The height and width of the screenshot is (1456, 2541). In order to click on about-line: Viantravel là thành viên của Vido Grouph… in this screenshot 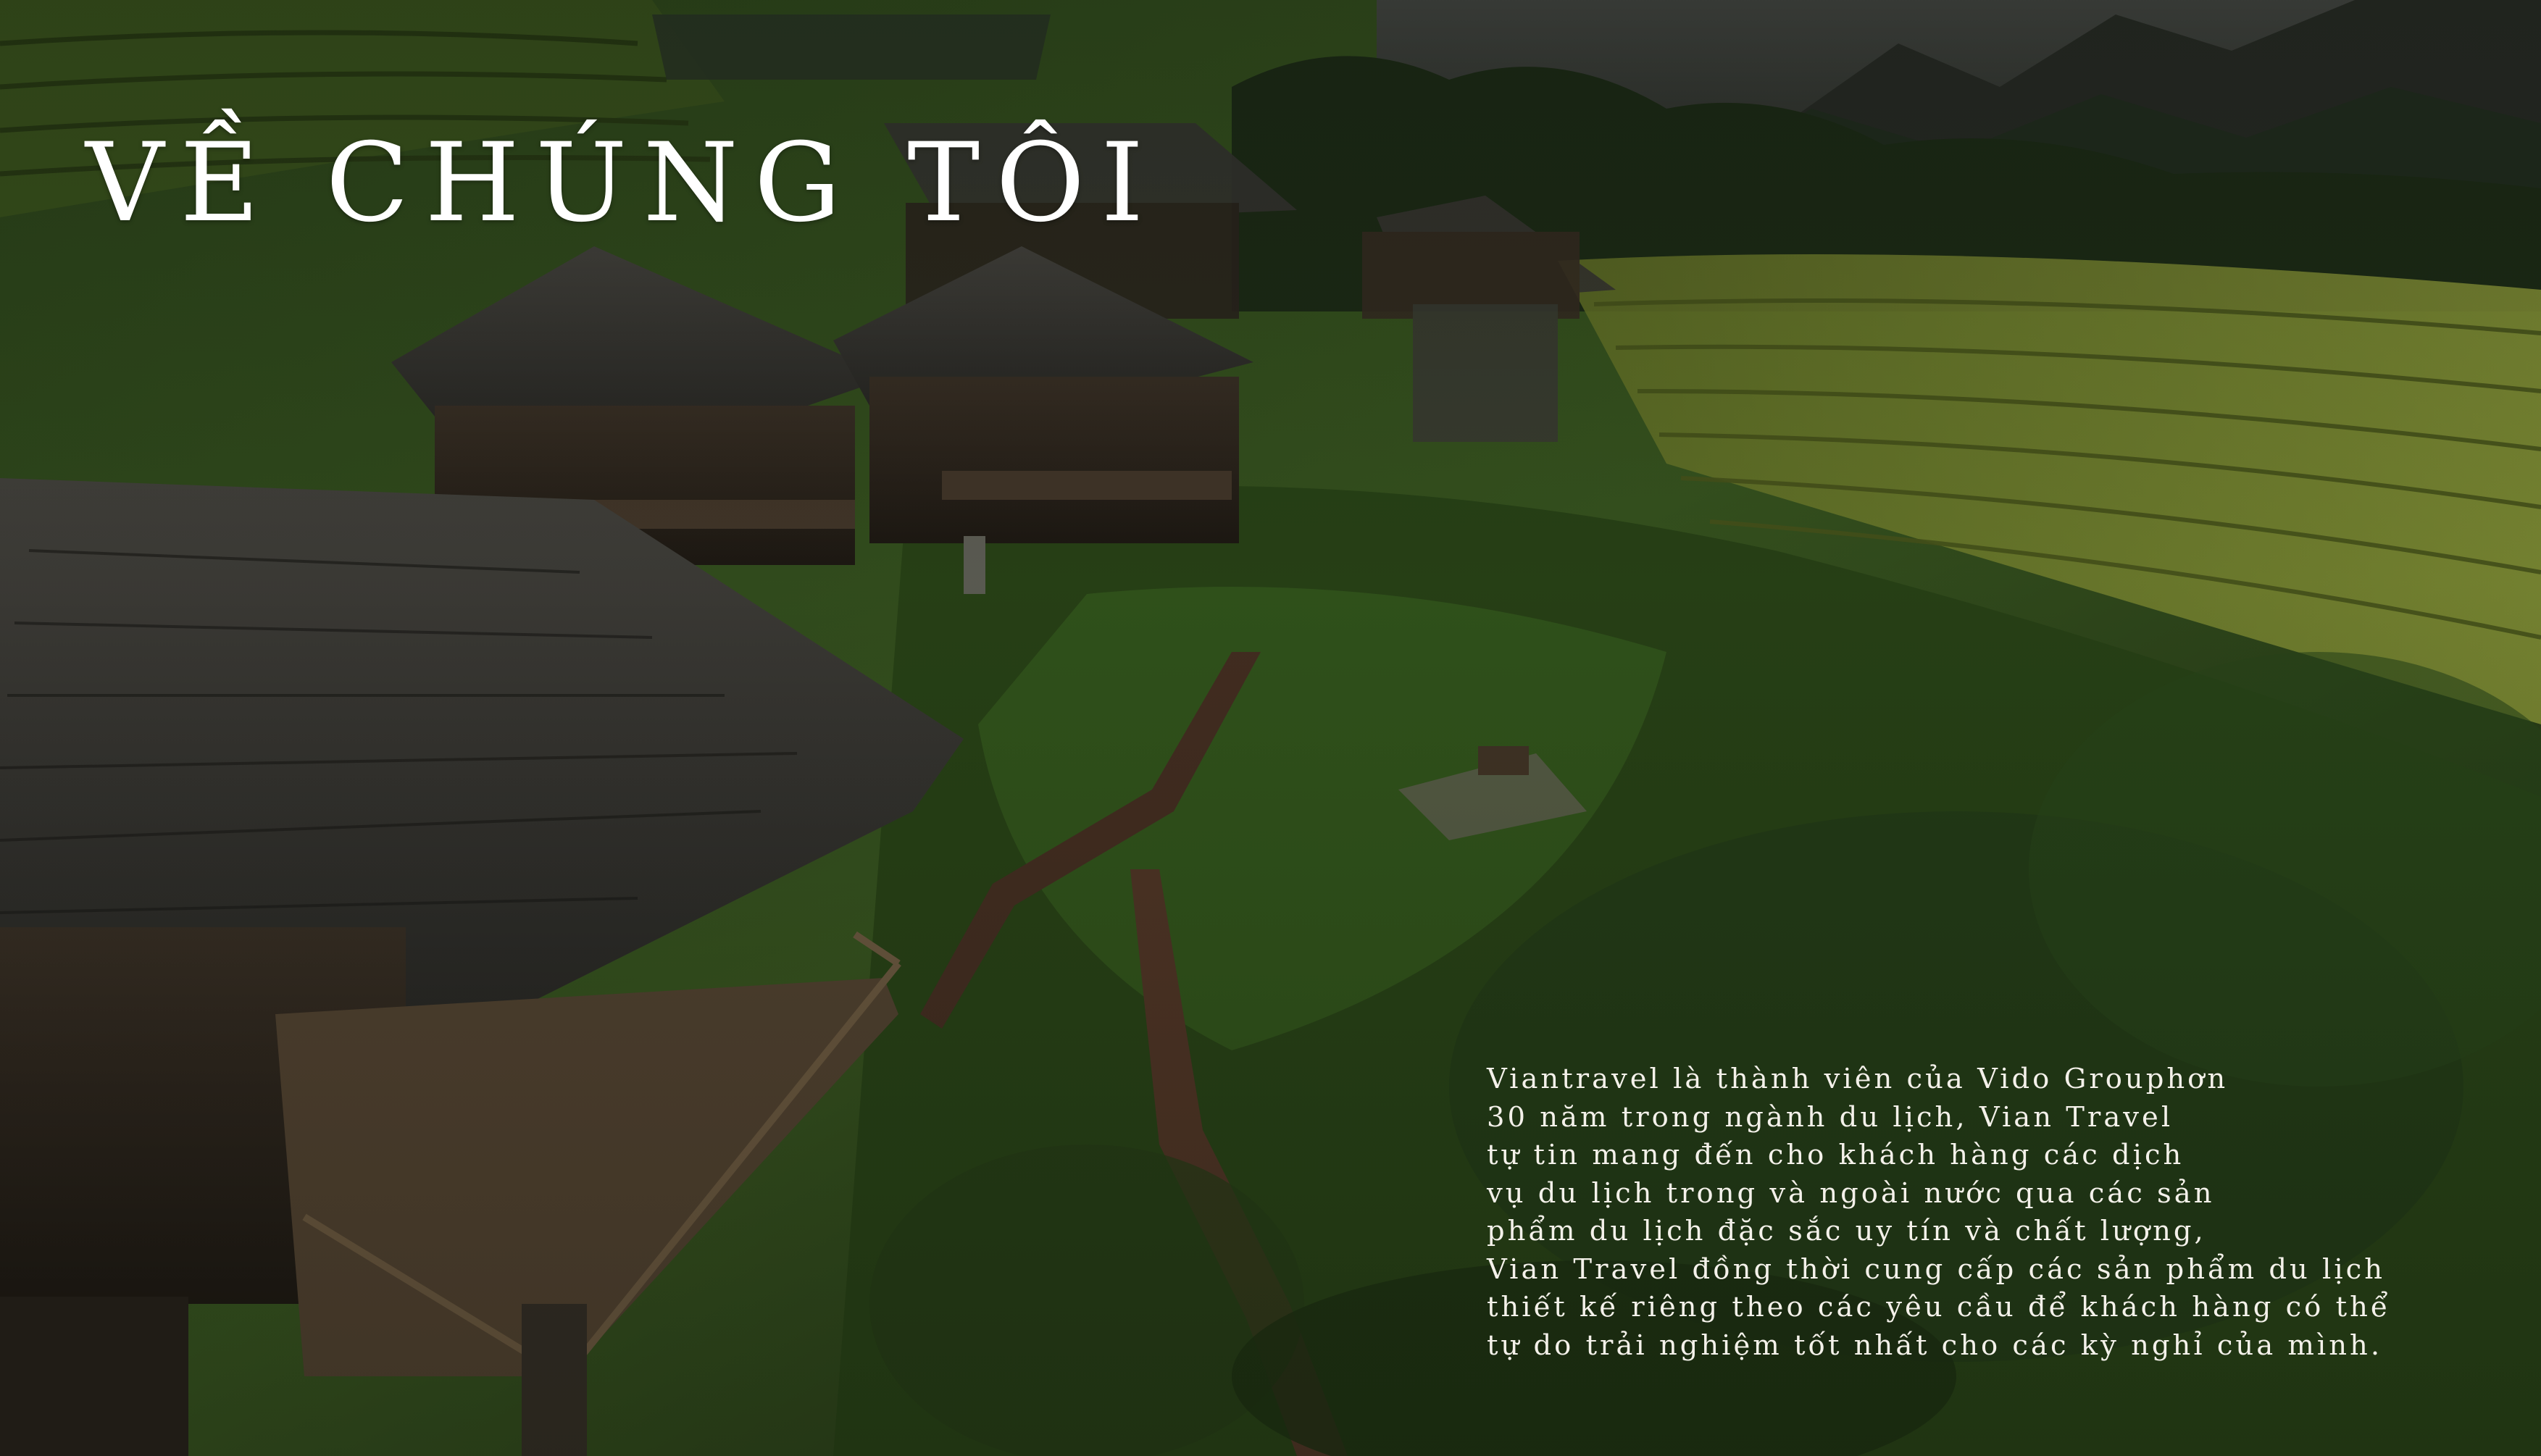, I will do `click(1858, 1079)`.